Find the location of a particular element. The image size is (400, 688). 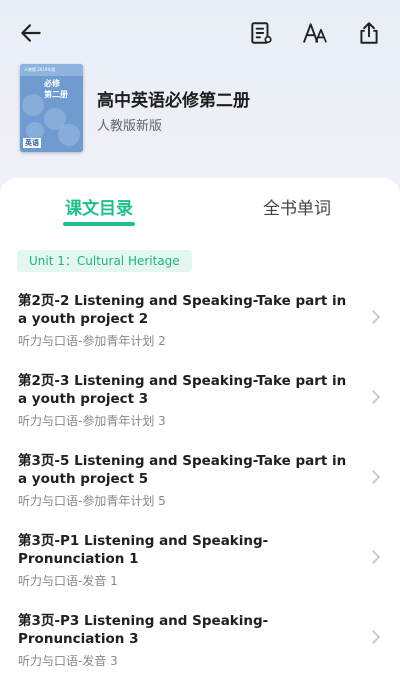

tab-lesson-catalog: 课文目录 is located at coordinates (99, 206).